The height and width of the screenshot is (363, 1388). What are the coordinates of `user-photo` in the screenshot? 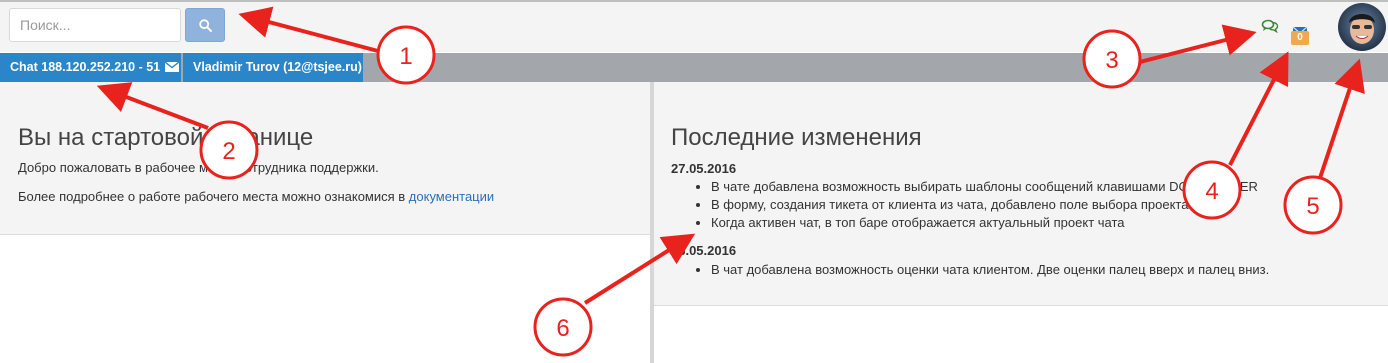 It's located at (1362, 27).